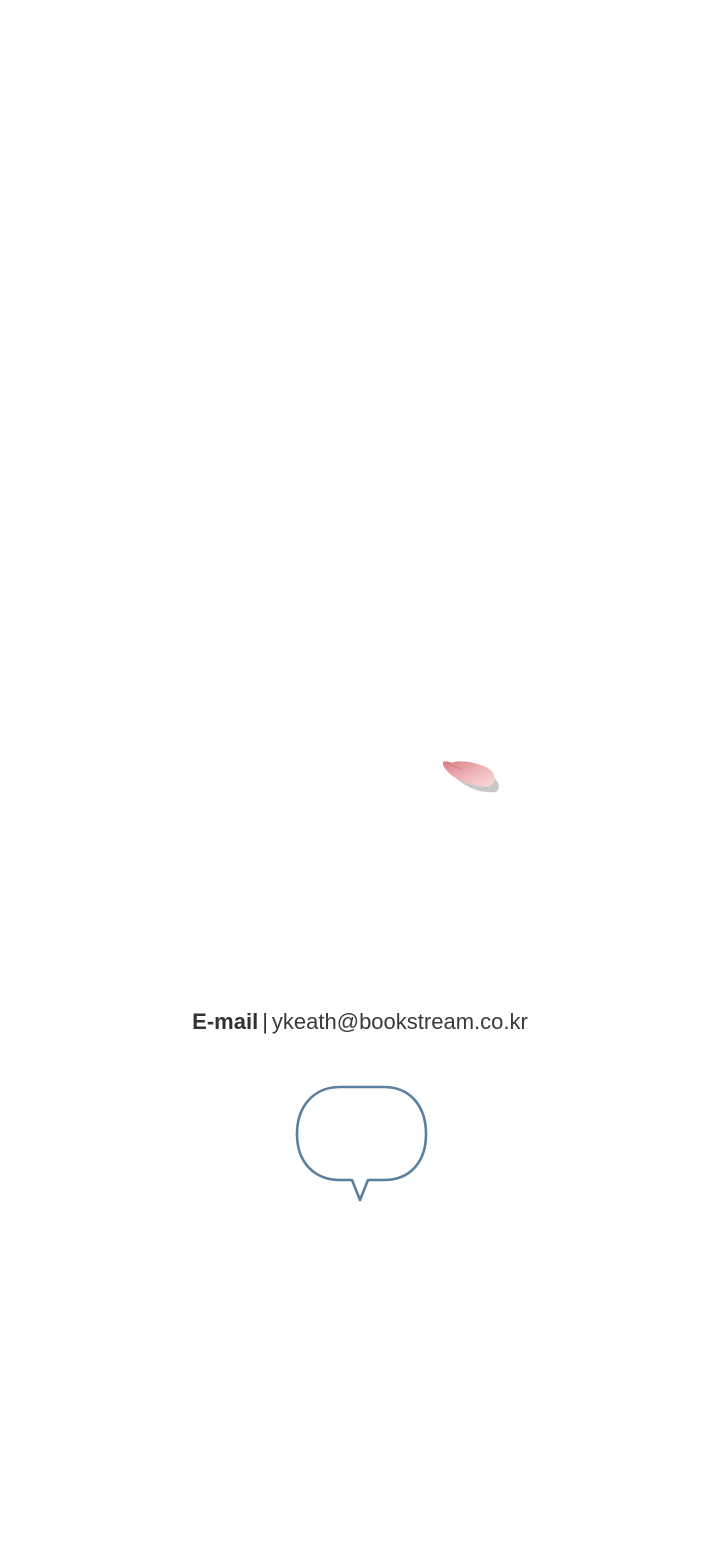  What do you see at coordinates (470, 779) in the screenshot?
I see `cherry-blossom-petal-icon` at bounding box center [470, 779].